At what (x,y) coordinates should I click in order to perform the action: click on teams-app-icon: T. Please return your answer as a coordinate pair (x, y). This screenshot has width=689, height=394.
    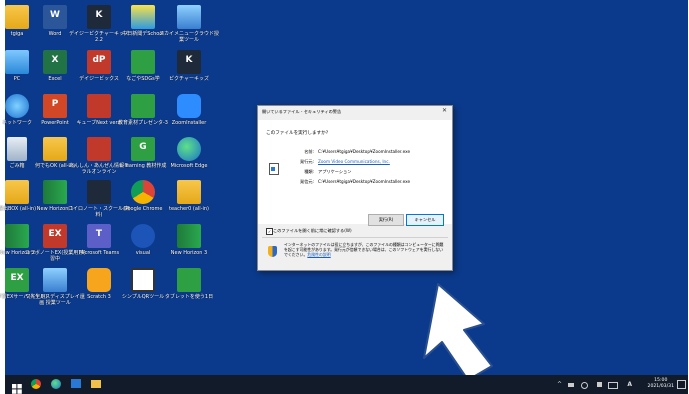
    Looking at the image, I should click on (99, 236).